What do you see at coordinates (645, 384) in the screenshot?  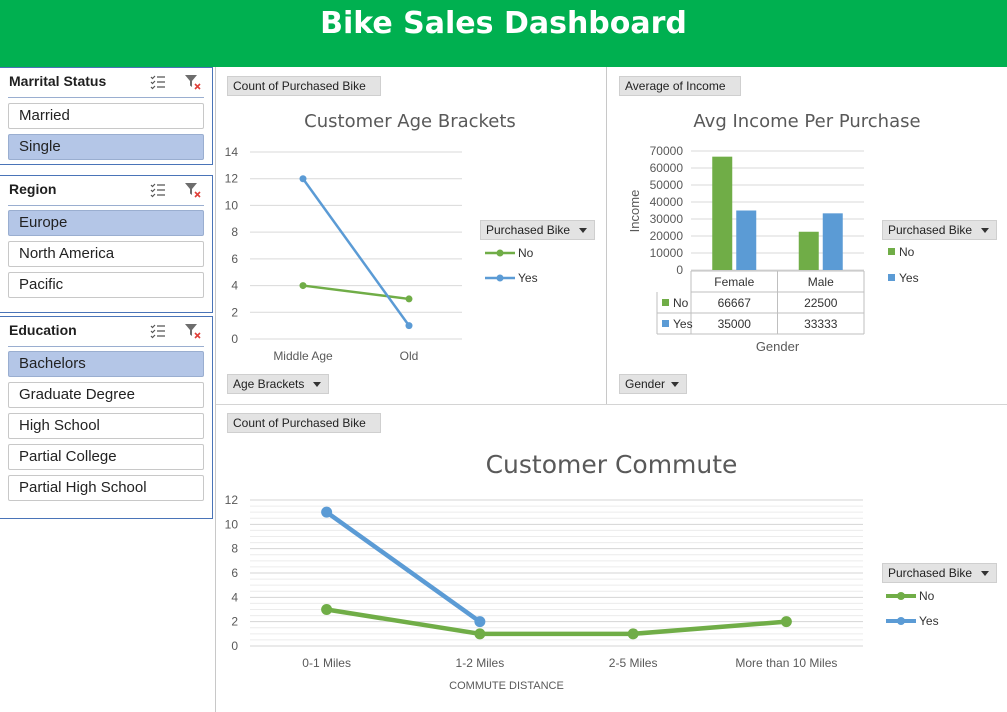 I see `pivot-field-label: Gender` at bounding box center [645, 384].